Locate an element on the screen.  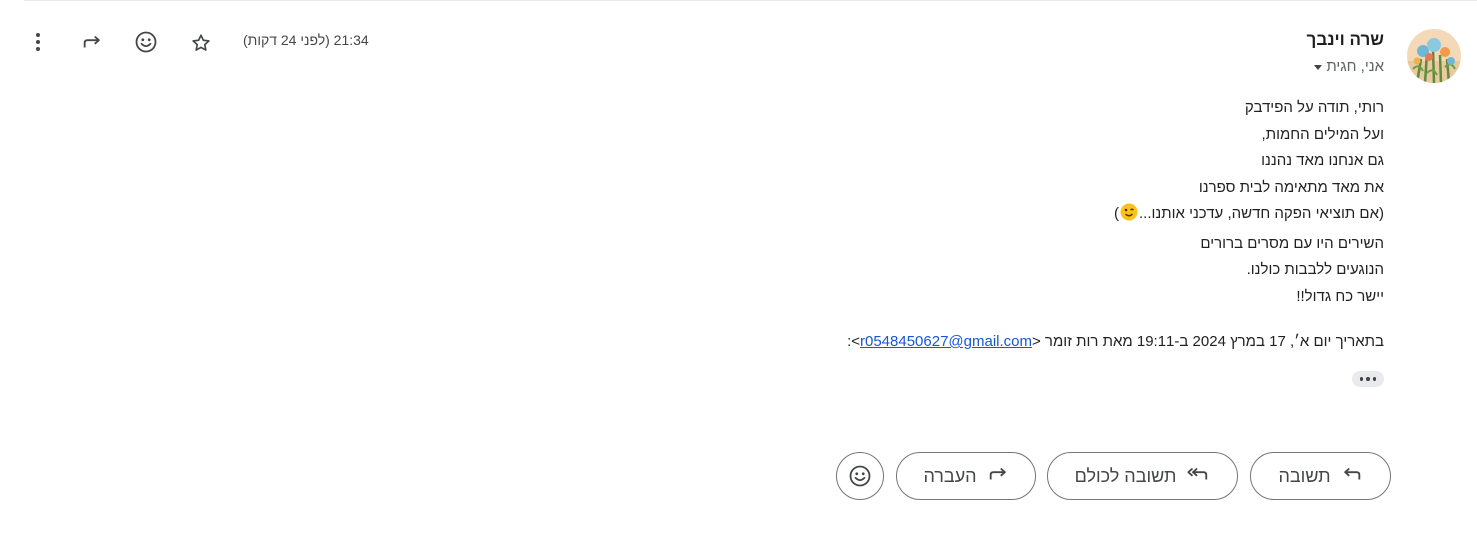
forward-button-icon is located at coordinates (998, 476).